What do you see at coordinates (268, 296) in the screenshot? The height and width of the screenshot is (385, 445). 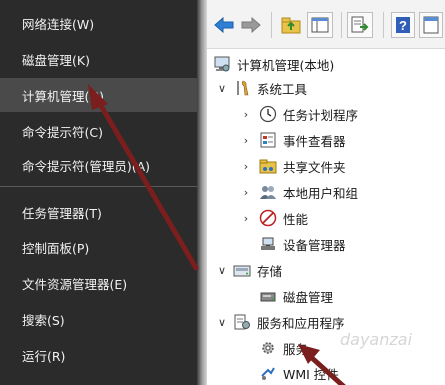 I see `disk-management-icon` at bounding box center [268, 296].